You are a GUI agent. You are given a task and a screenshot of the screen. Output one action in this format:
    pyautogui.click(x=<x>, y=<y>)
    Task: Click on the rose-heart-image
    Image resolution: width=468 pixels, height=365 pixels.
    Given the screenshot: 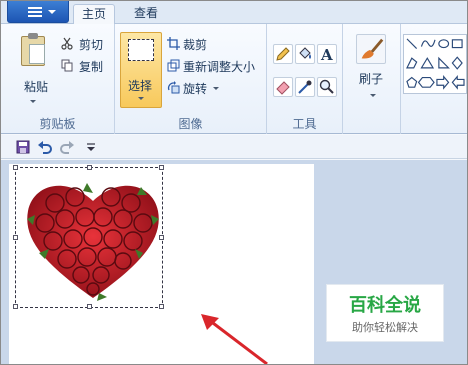 What is the action you would take?
    pyautogui.click(x=93, y=242)
    